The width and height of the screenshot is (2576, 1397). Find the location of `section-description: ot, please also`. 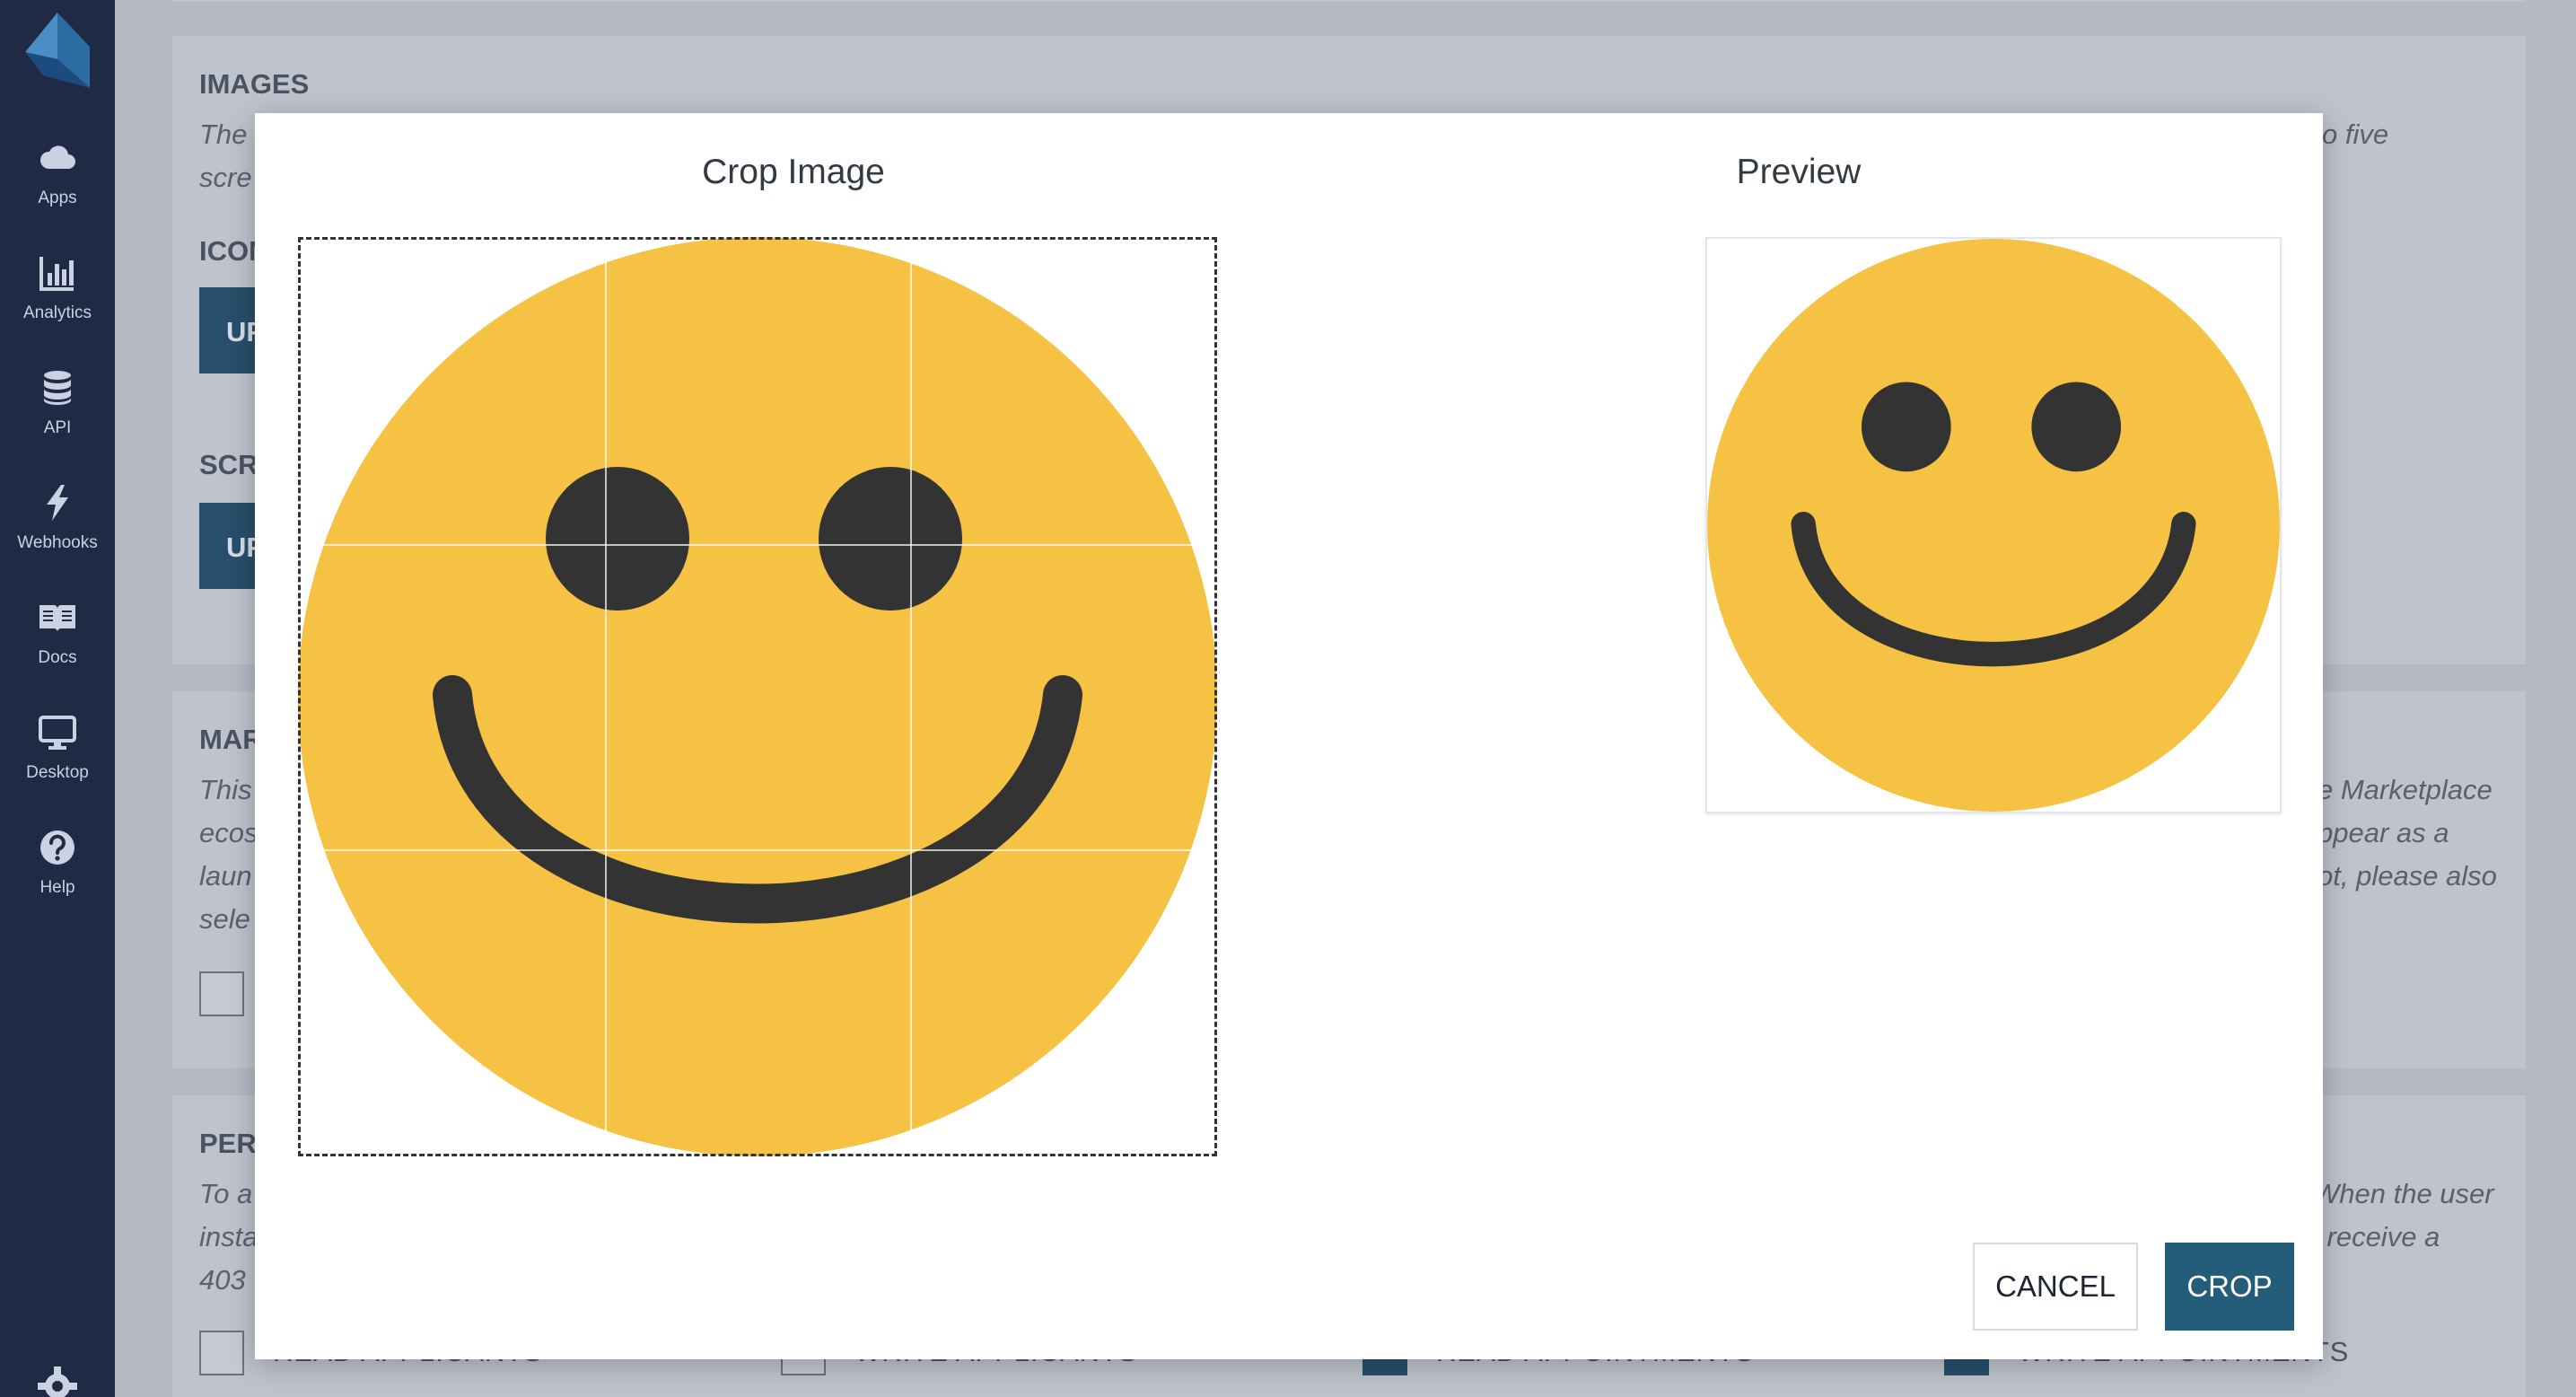

section-description: ot, please also is located at coordinates (2407, 876).